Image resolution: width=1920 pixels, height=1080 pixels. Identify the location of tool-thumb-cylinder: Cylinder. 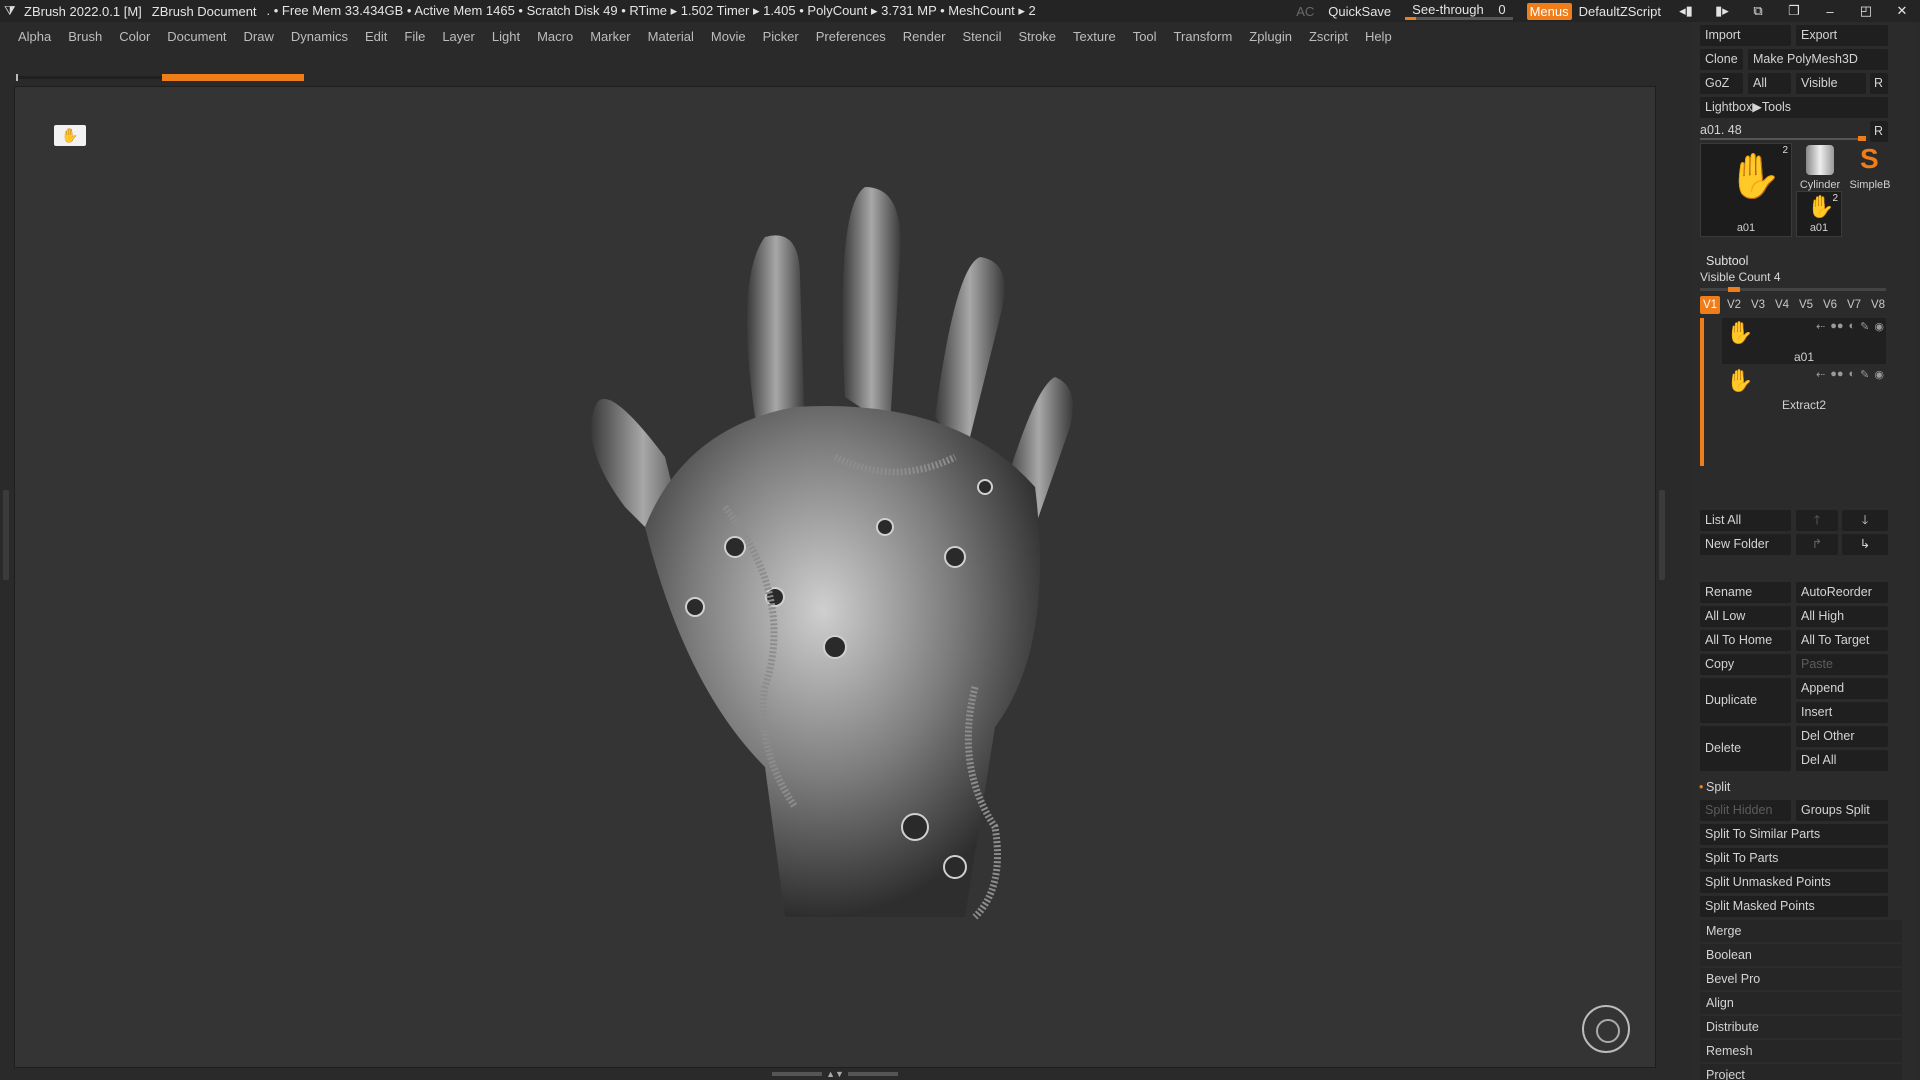
(1820, 167).